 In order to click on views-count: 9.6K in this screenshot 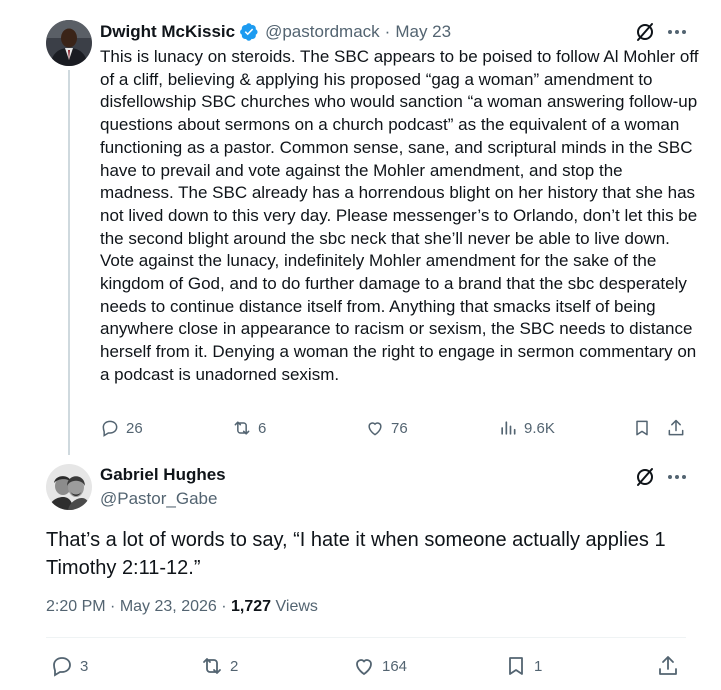, I will do `click(539, 428)`.